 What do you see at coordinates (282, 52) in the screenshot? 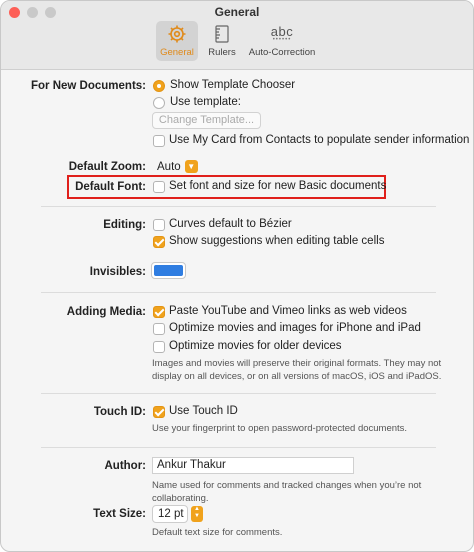
I see `tab-auto-correction-label: Auto-Correction` at bounding box center [282, 52].